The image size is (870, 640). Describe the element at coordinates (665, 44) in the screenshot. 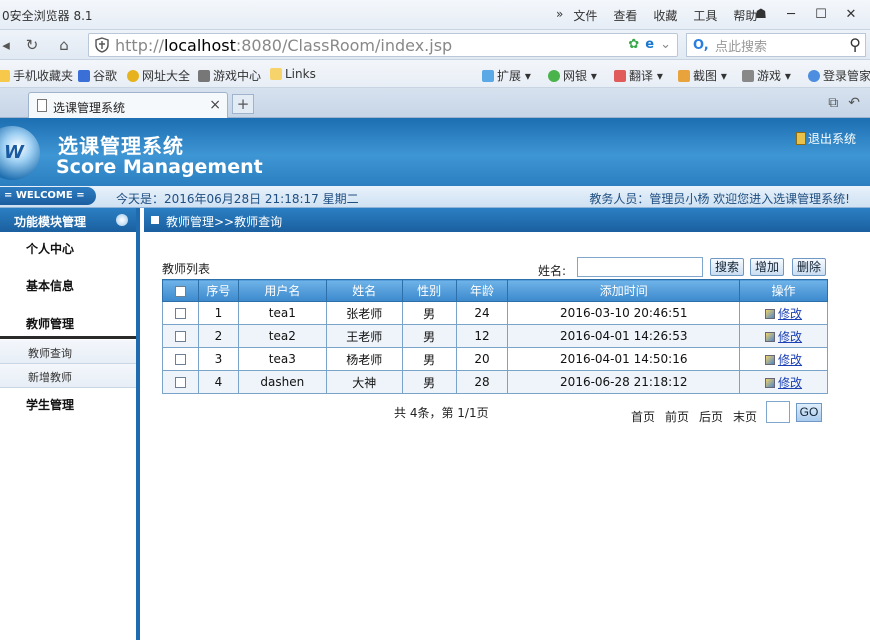

I see `dropdown-icon: ⌄` at that location.